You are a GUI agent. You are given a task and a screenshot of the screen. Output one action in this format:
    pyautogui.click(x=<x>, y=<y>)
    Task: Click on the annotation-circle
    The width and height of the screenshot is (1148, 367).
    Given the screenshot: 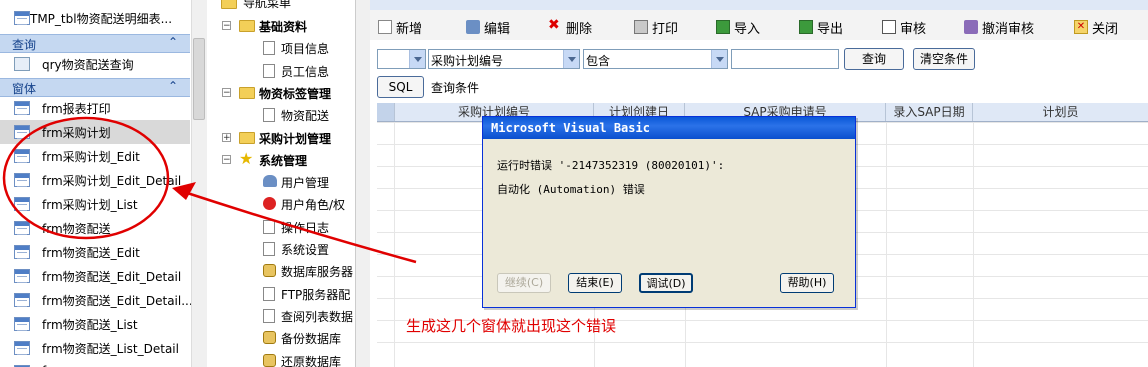 What is the action you would take?
    pyautogui.click(x=86, y=178)
    